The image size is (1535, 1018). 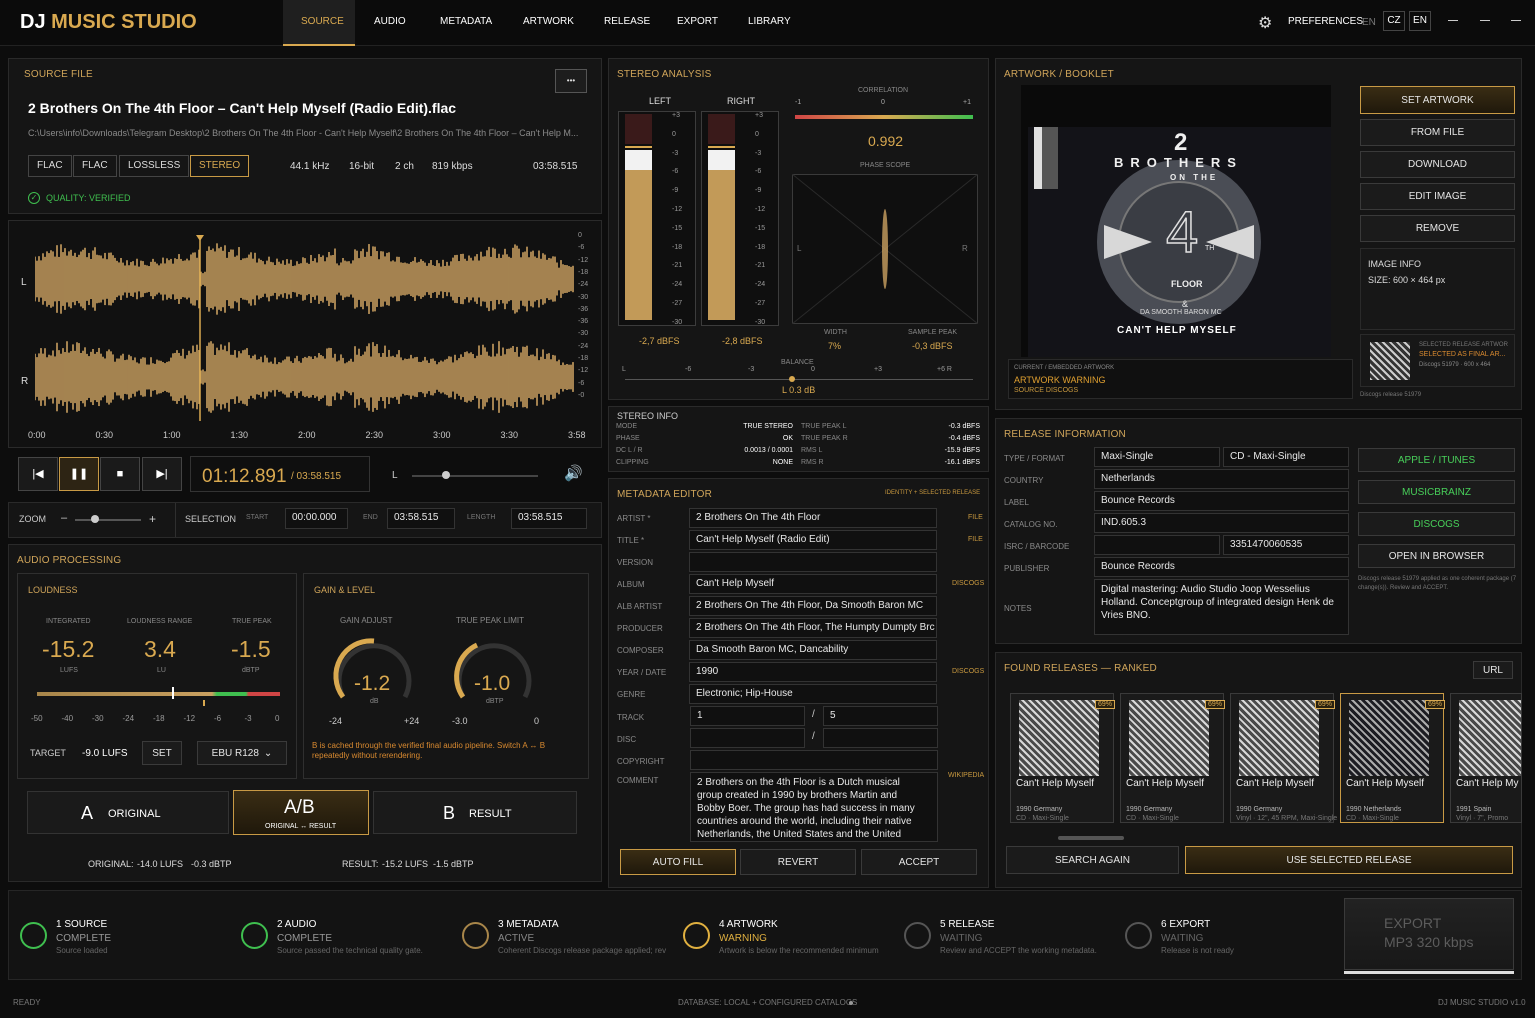 I want to click on discogs-button: DISCOGS, so click(x=1436, y=524).